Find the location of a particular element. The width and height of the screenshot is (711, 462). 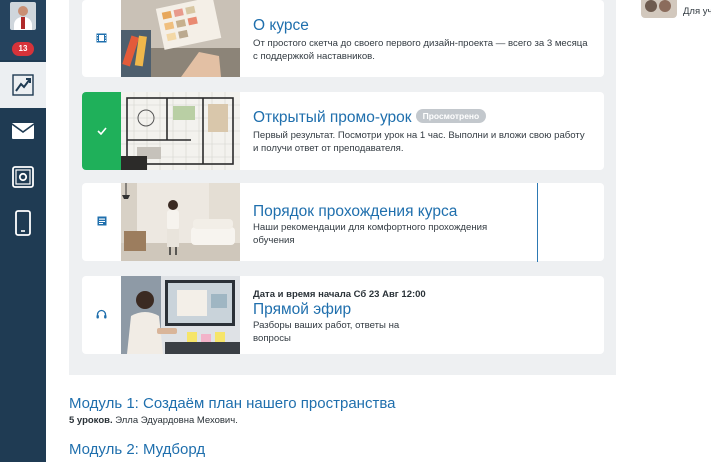

module-1-meta: 5 уроков. Элла Эдуардовна Мехович. is located at coordinates (153, 421).